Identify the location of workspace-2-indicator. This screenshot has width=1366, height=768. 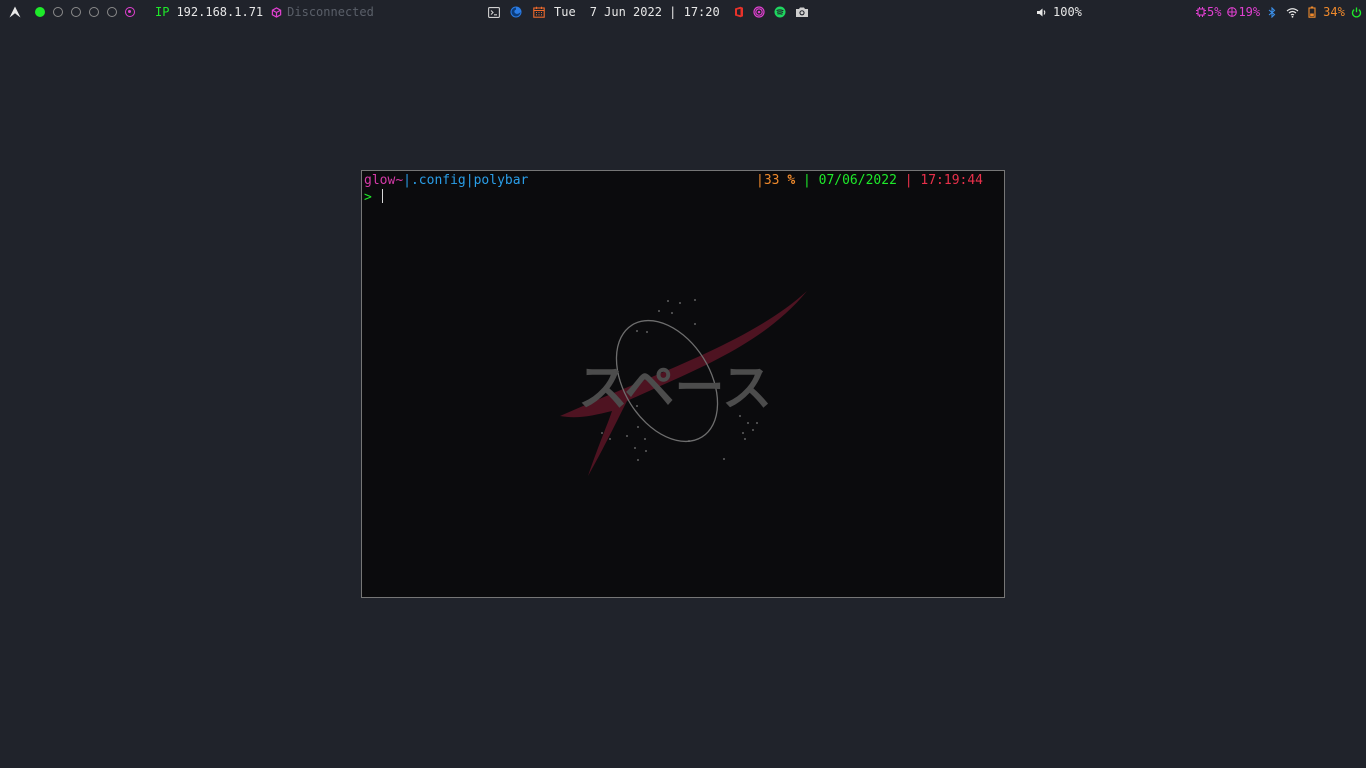
(58, 12).